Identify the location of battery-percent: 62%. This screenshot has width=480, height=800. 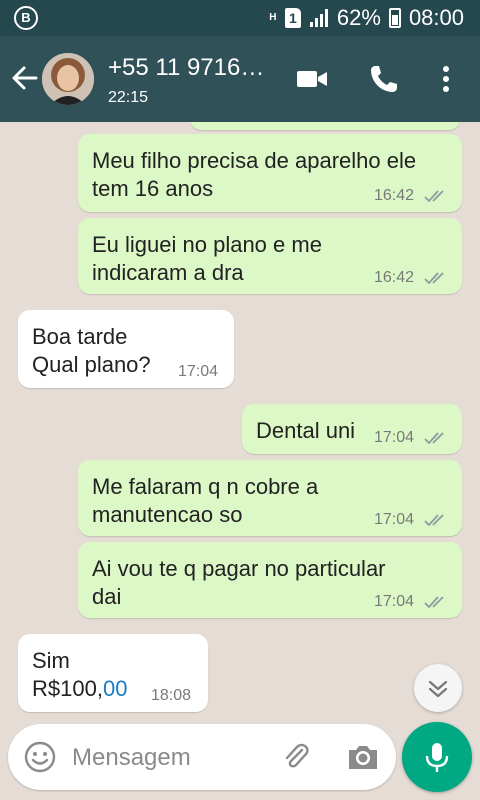
(358, 17).